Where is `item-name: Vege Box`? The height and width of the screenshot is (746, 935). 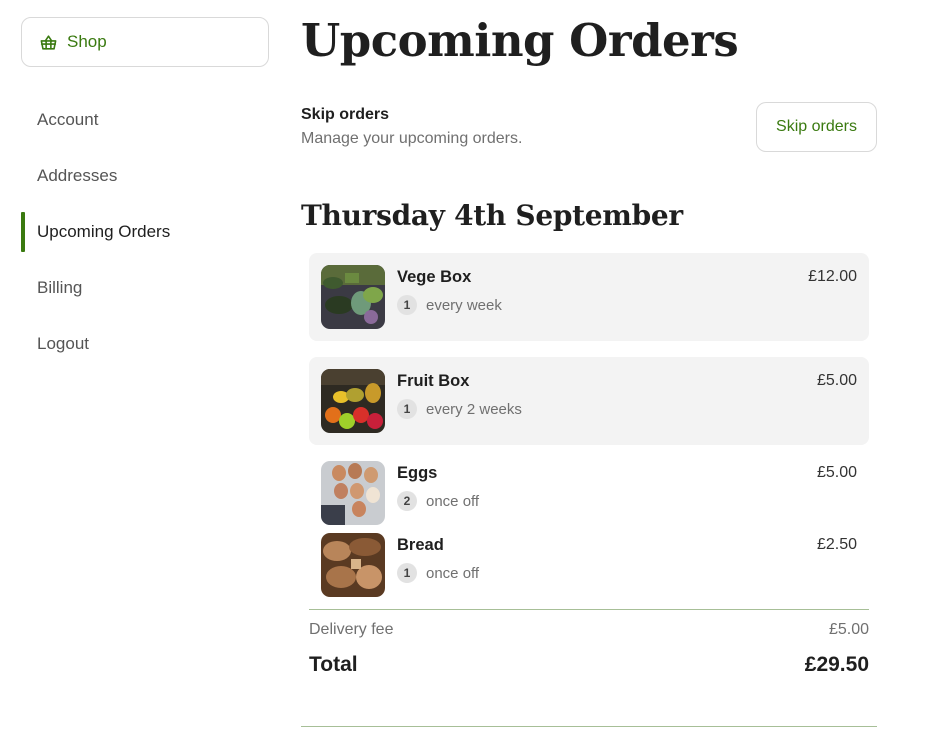 item-name: Vege Box is located at coordinates (434, 277).